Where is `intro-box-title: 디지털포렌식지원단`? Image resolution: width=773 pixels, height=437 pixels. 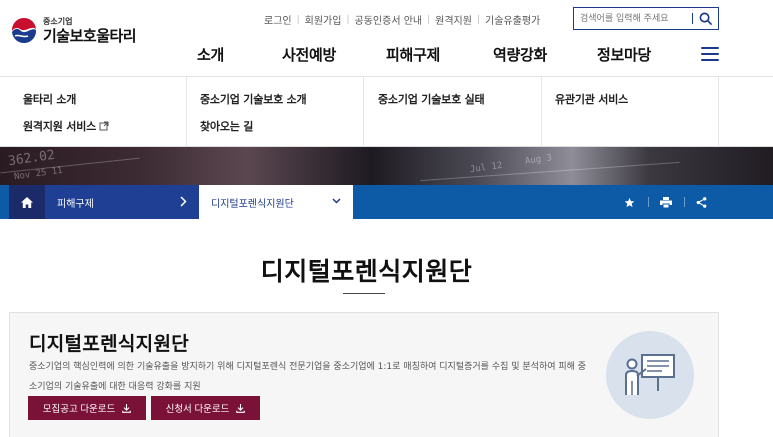
intro-box-title: 디지털포렌식지원단 is located at coordinates (109, 344).